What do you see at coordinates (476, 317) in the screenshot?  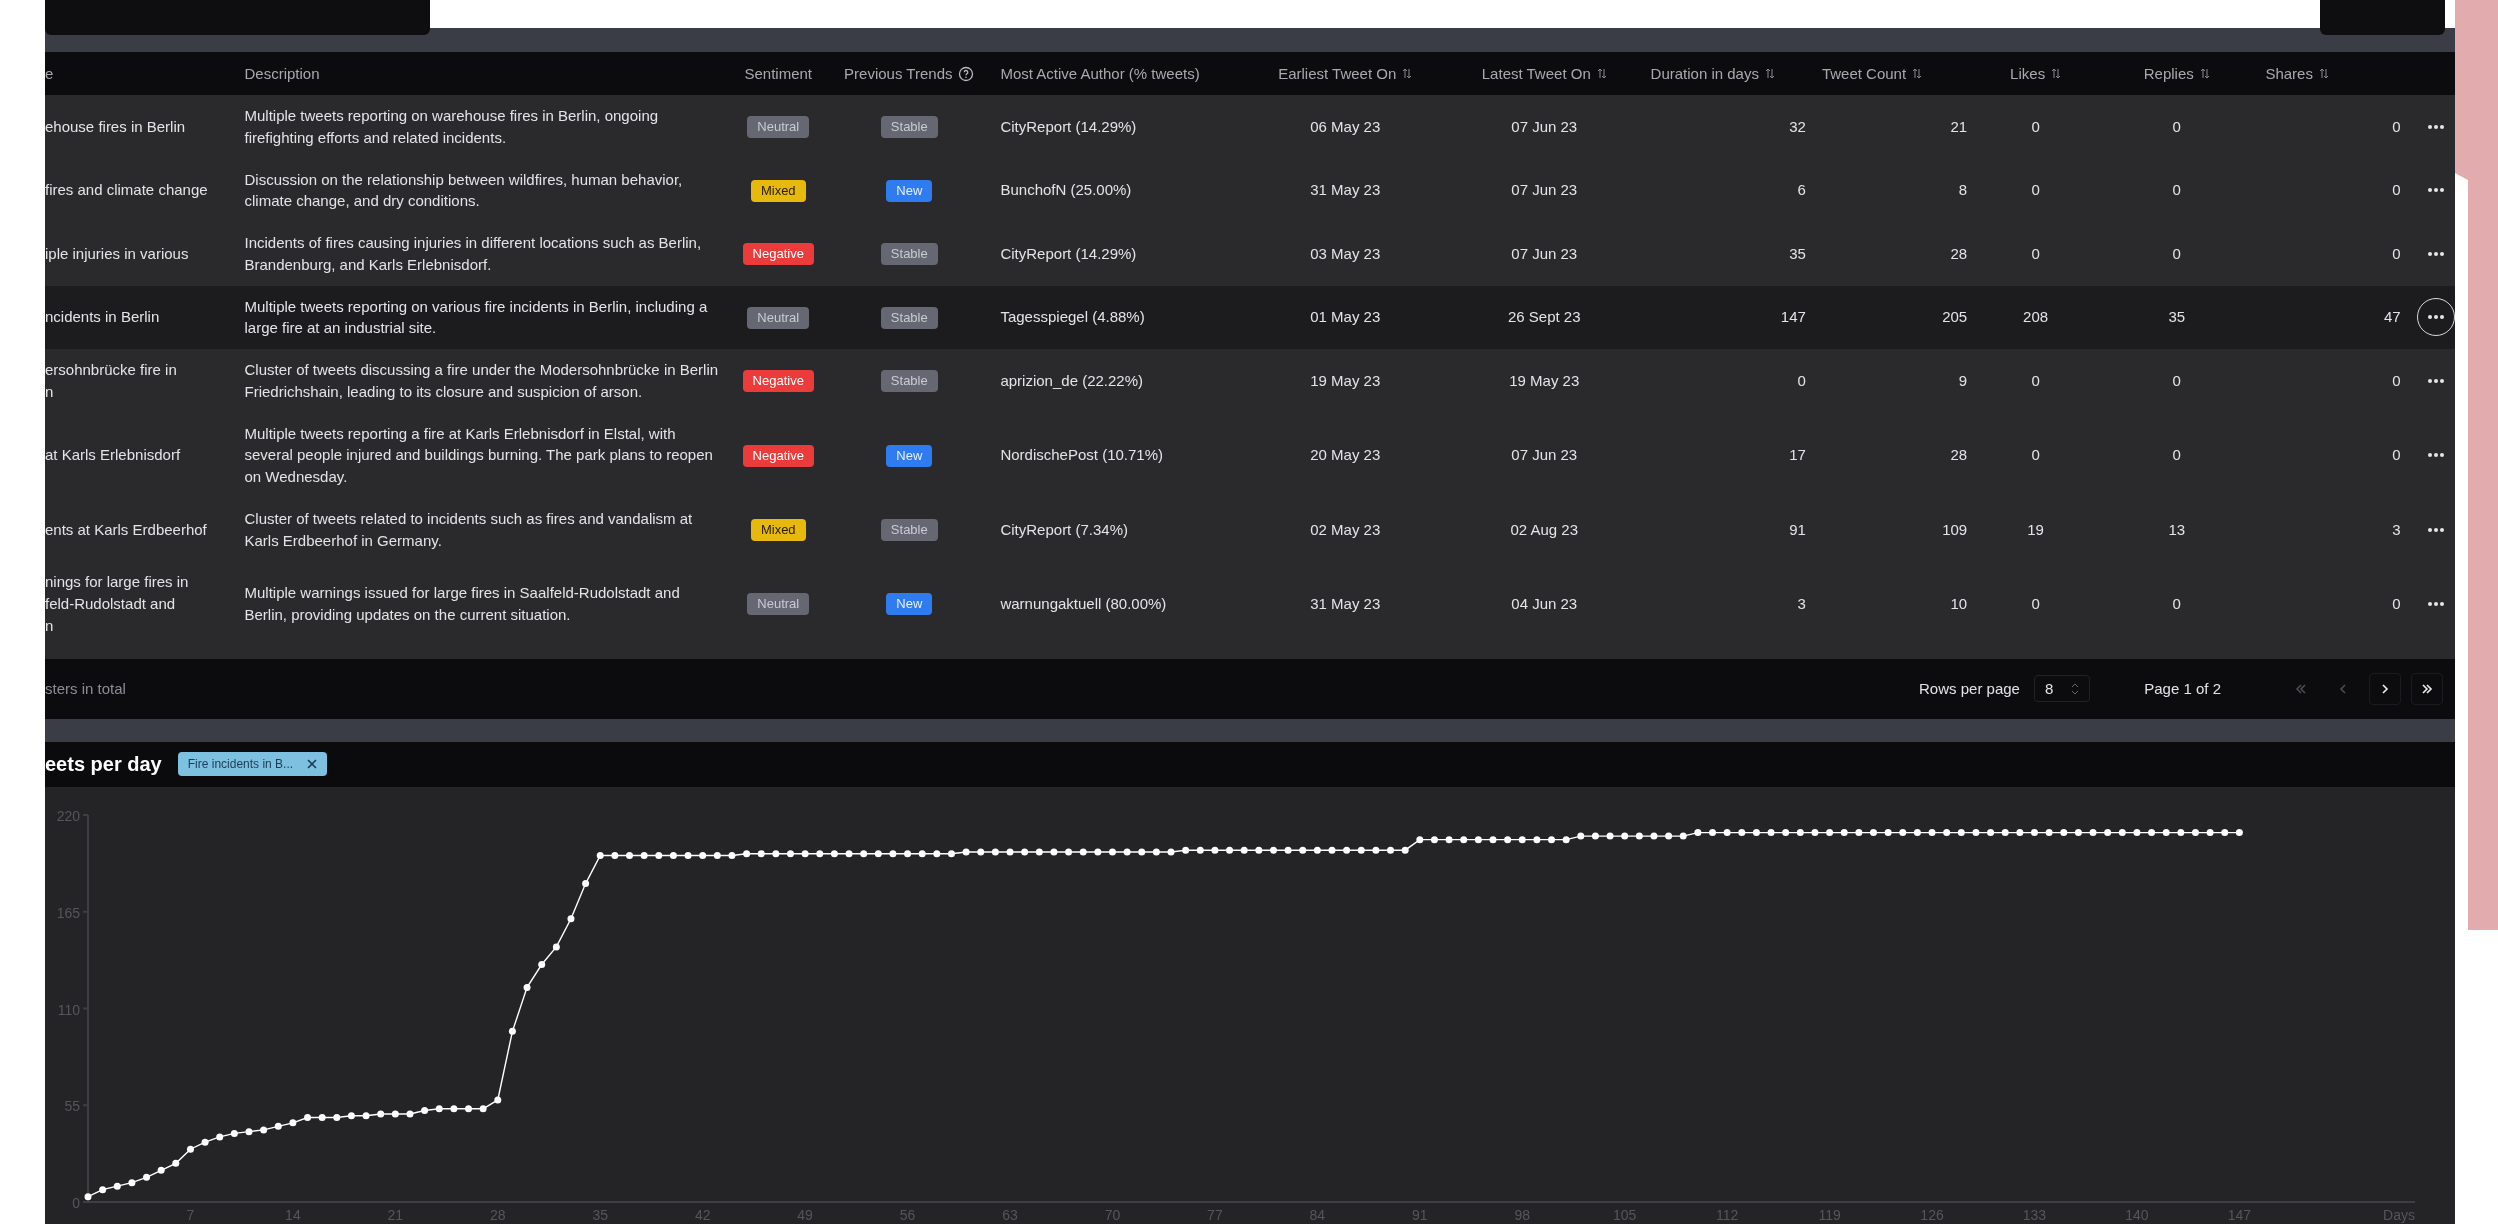 I see `description-text: Multiple tweets reporting on various fire incidents in Berlin, including a large fire at an industrial site.` at bounding box center [476, 317].